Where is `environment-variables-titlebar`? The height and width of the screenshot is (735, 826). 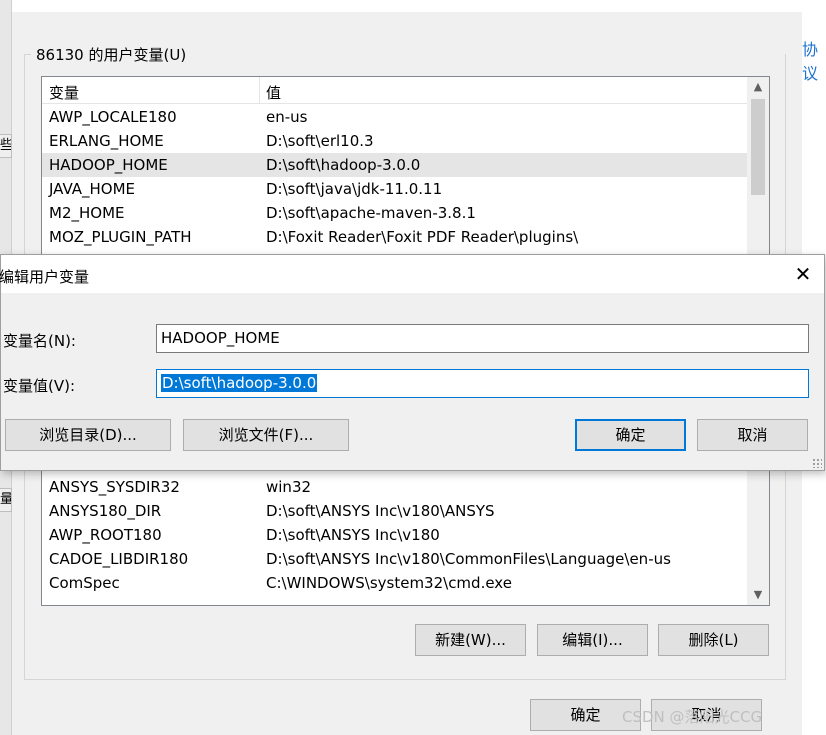
environment-variables-titlebar is located at coordinates (407, 6).